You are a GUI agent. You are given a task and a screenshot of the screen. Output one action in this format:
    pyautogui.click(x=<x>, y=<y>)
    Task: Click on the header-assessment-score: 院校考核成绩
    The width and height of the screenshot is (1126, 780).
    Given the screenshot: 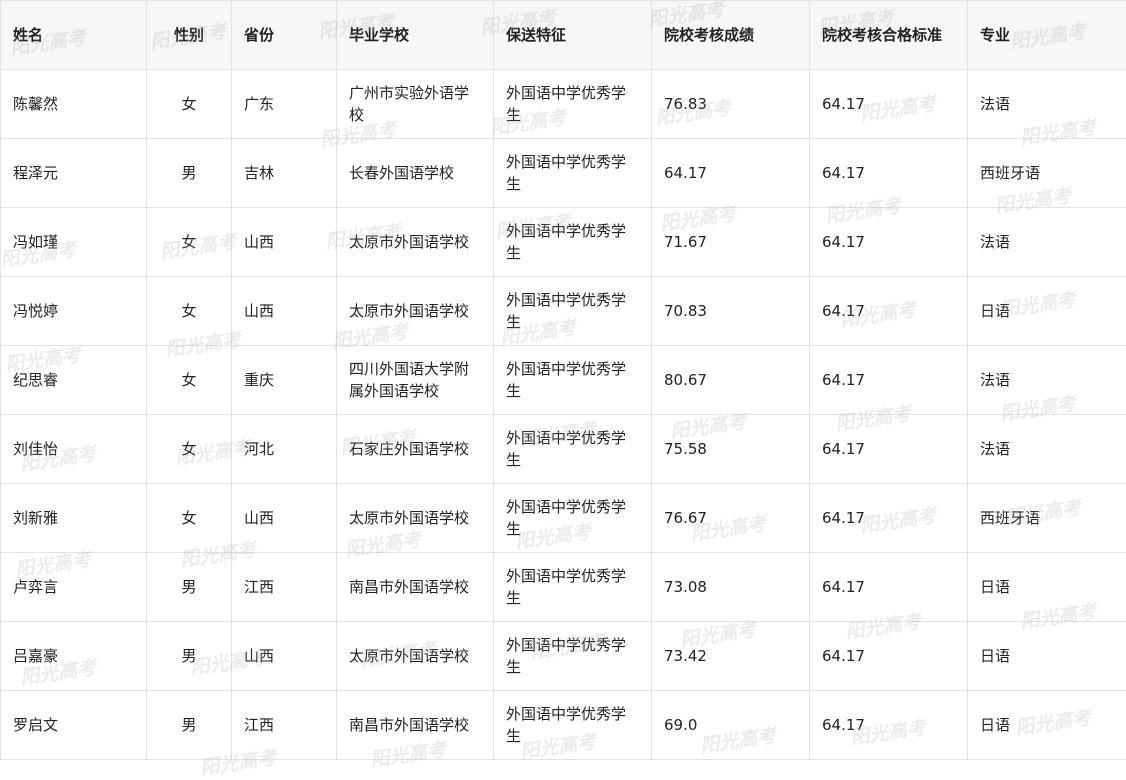 What is the action you would take?
    pyautogui.click(x=731, y=35)
    